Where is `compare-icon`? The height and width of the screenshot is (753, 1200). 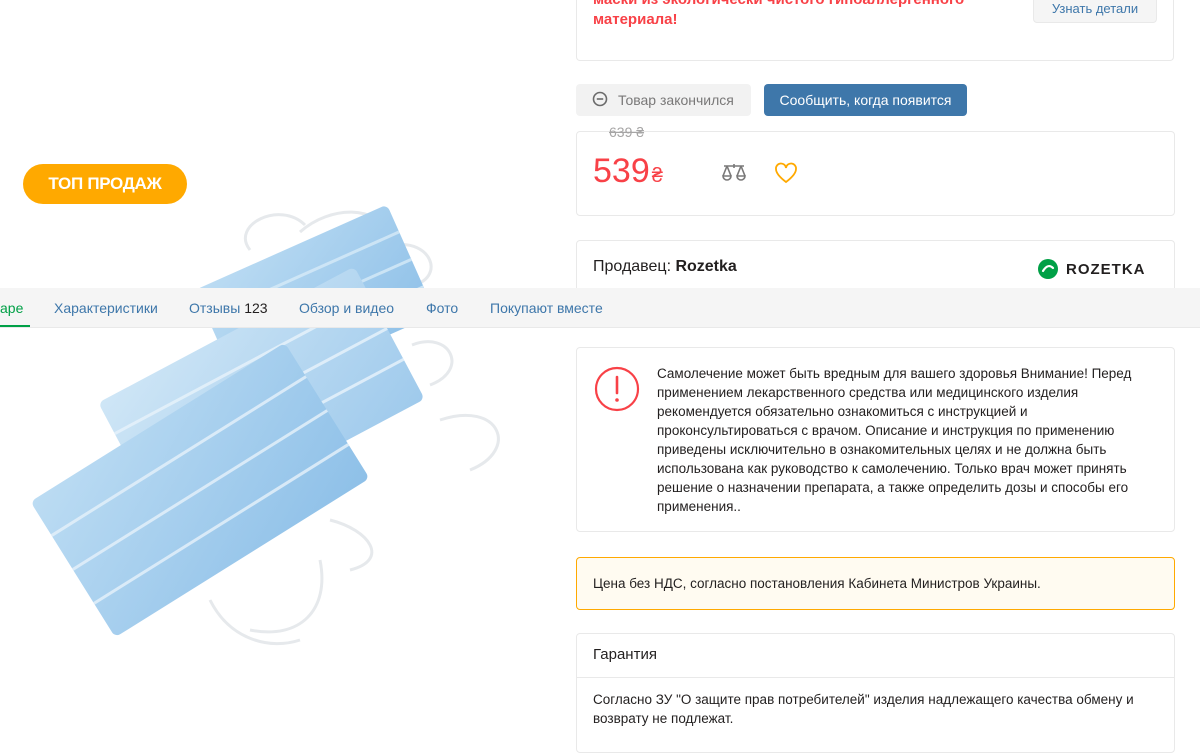
compare-icon is located at coordinates (734, 174).